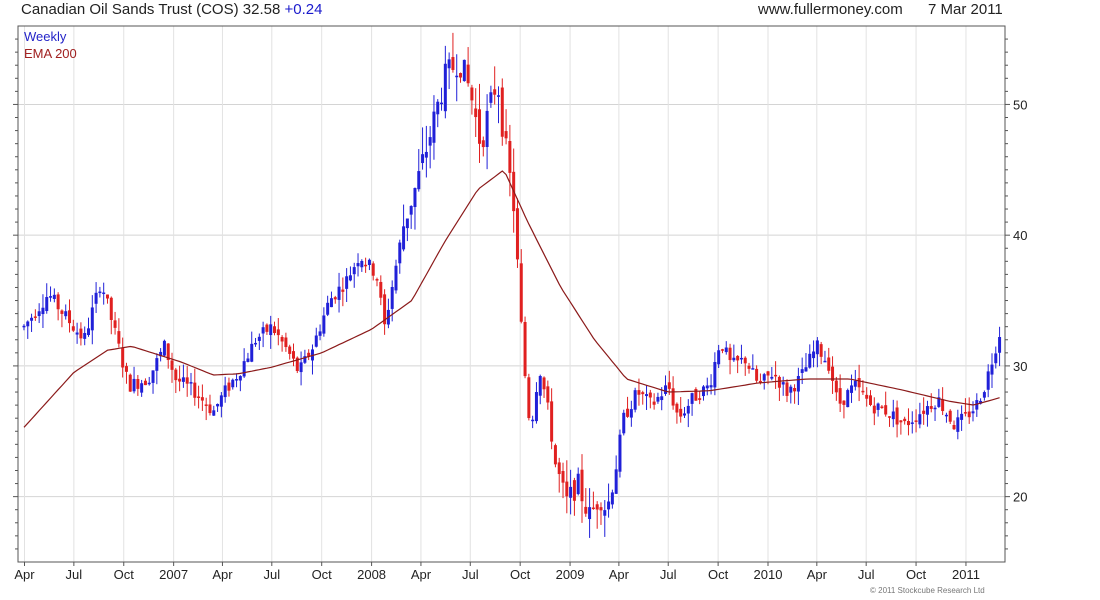 The width and height of the screenshot is (1100, 600). What do you see at coordinates (74, 574) in the screenshot?
I see `x-tick-label: Jul` at bounding box center [74, 574].